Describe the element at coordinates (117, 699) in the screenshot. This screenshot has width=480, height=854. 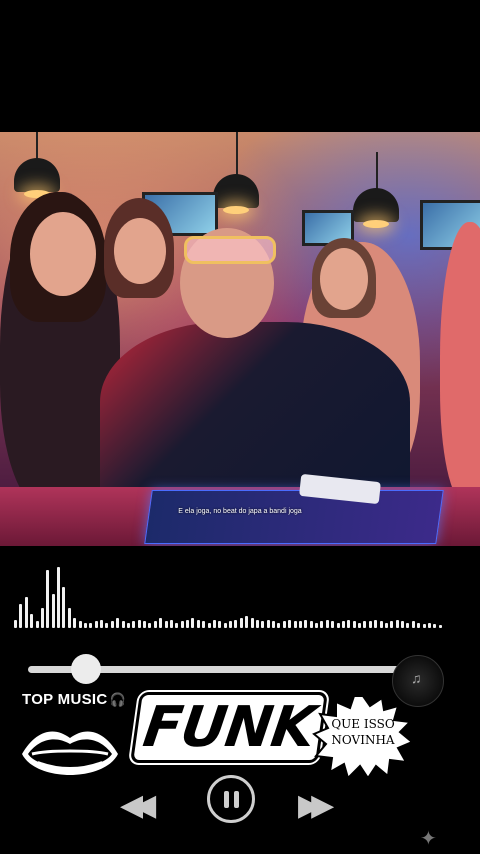
I see `headphones-icon: 🎧` at that location.